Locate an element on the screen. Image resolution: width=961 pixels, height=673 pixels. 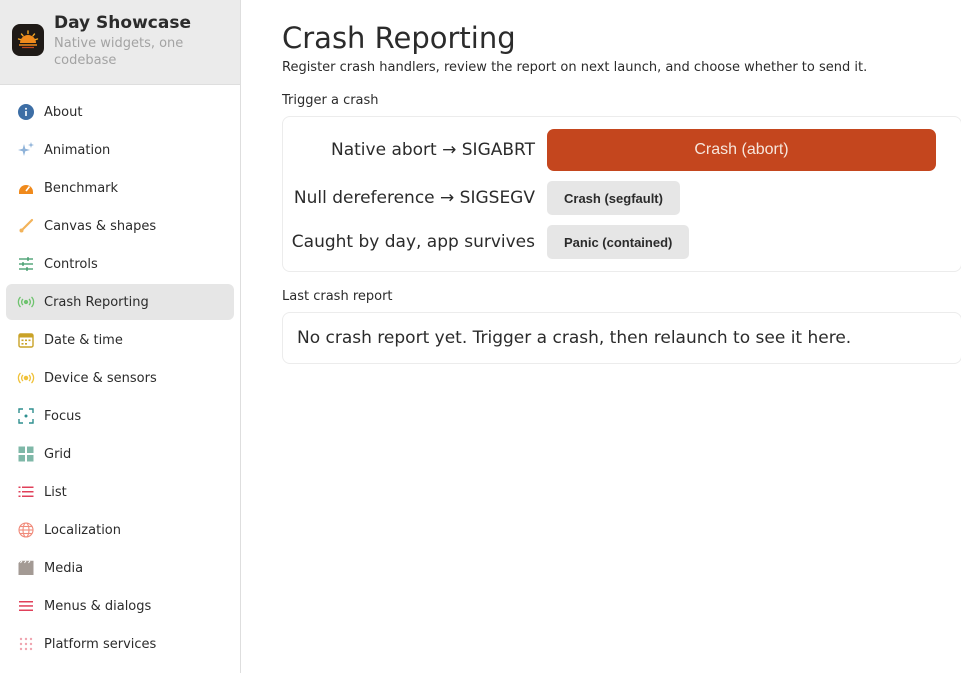
sidebar-item-platform-services: Platform services is located at coordinates (120, 644).